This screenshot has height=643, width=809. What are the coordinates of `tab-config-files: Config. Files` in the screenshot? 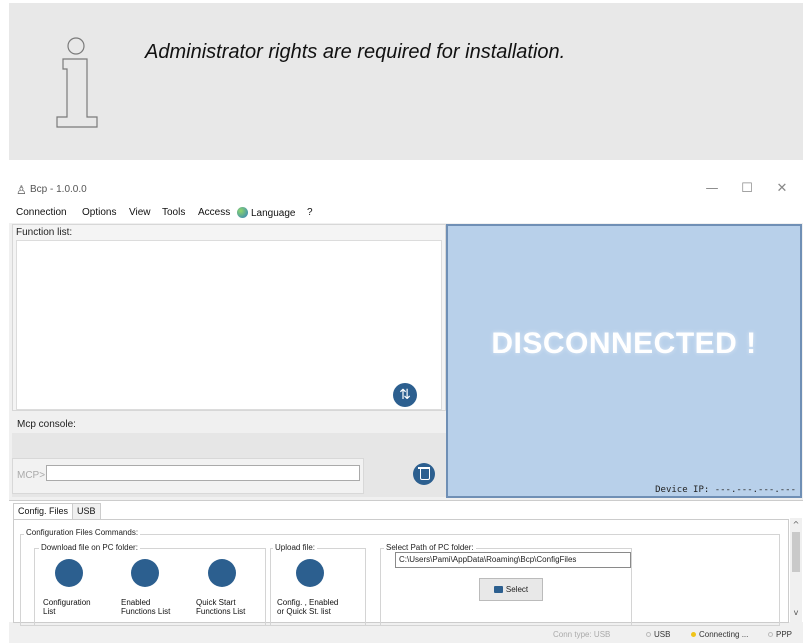 It's located at (43, 511).